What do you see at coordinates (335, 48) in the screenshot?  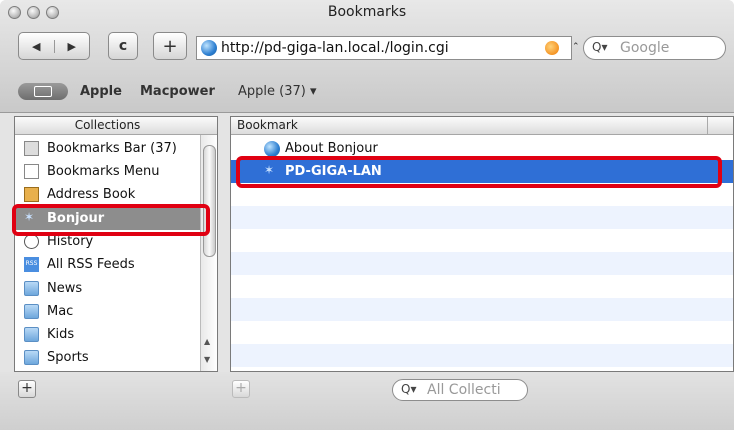 I see `address-text: http://pd-giga-lan.local./login.cgi` at bounding box center [335, 48].